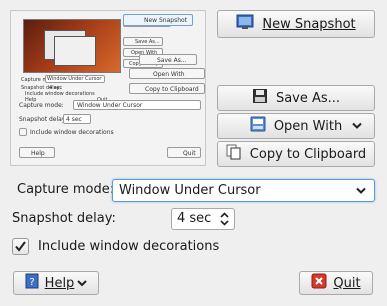  I want to click on copy-to-clipboard-label: Copy to Clipboard, so click(308, 154).